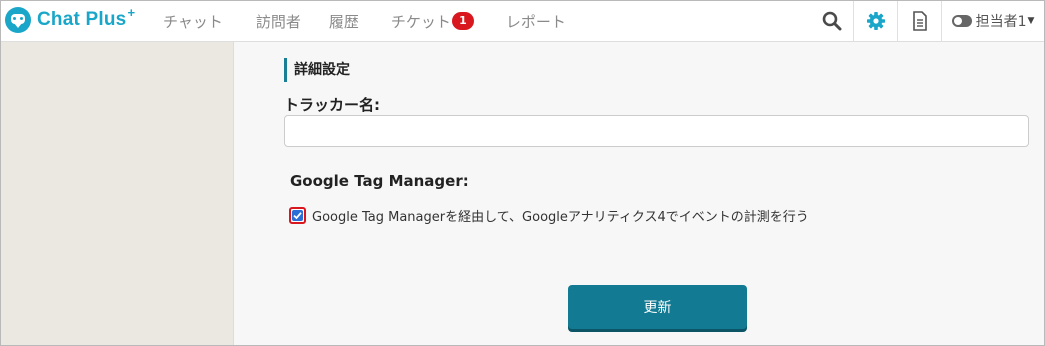 Image resolution: width=1045 pixels, height=346 pixels. I want to click on gtm-checkbox, so click(297, 215).